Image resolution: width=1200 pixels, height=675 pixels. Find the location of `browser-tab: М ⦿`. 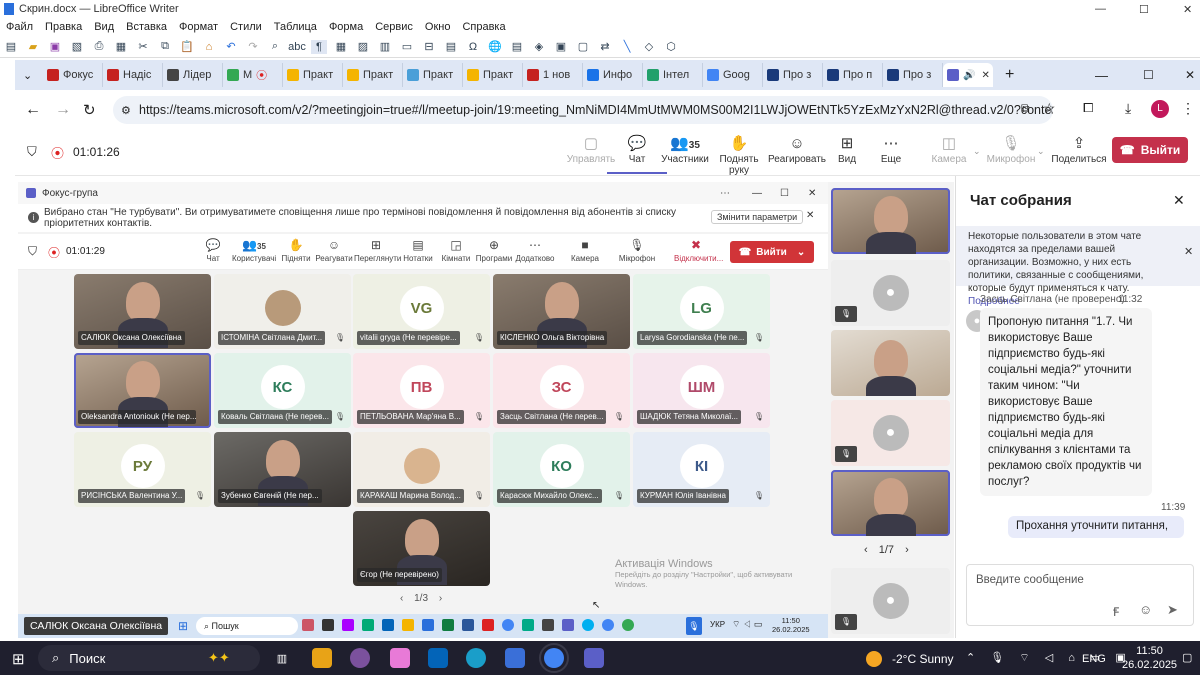

browser-tab: М ⦿ is located at coordinates (253, 75).